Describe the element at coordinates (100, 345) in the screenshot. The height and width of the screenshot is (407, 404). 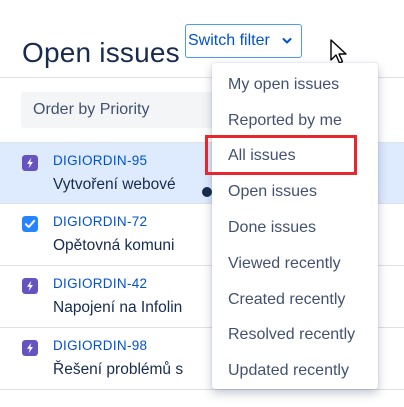
I see `issue-key: DIGIORDIN-98` at that location.